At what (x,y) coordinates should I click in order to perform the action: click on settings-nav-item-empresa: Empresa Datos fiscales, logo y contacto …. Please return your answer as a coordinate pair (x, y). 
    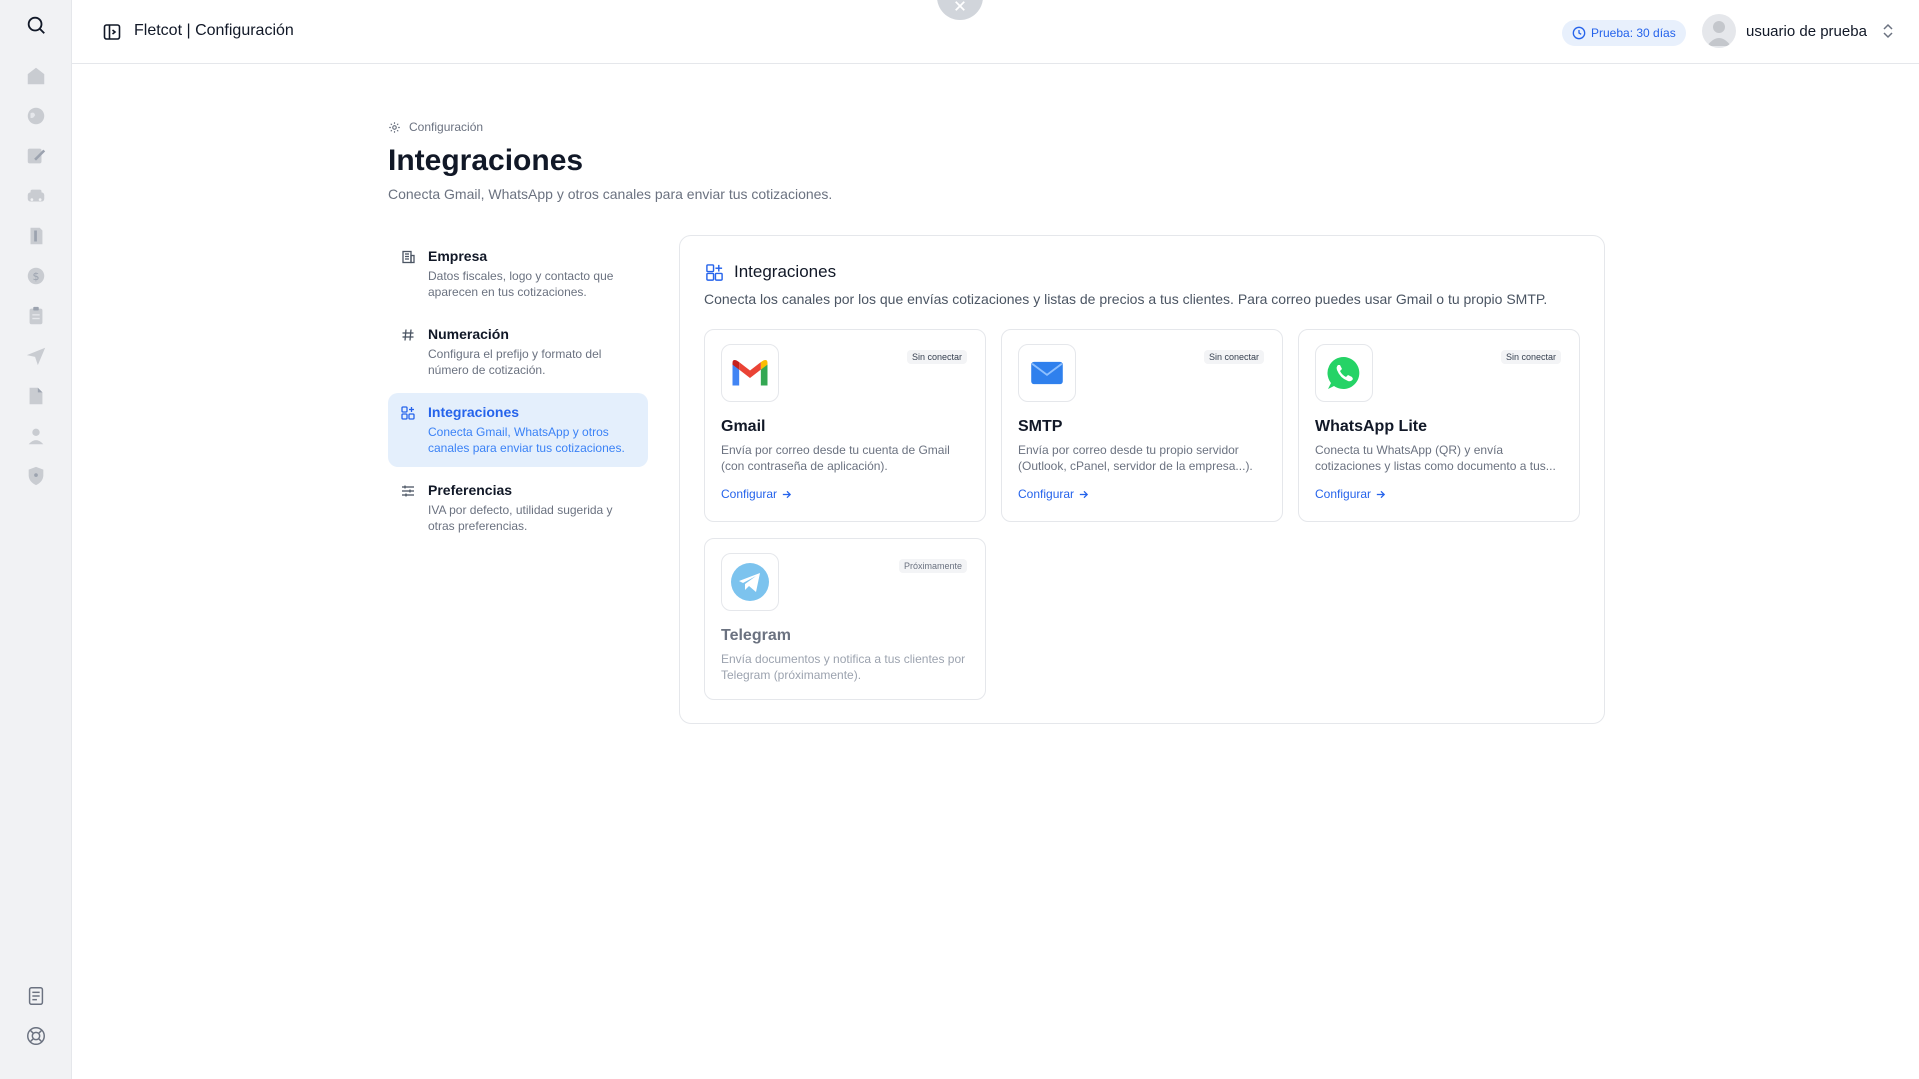
    Looking at the image, I should click on (518, 274).